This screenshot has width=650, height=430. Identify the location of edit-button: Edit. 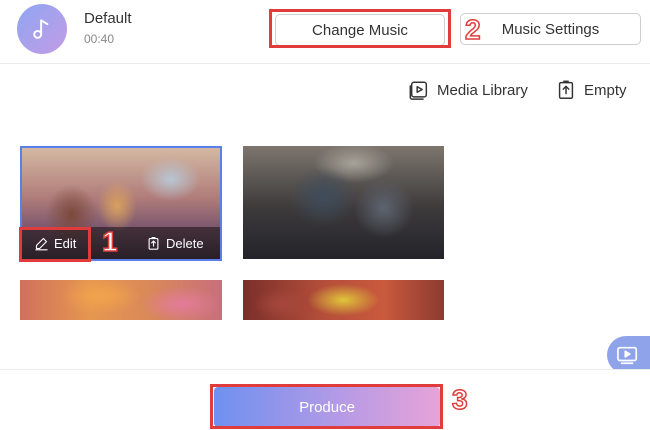
(55, 243).